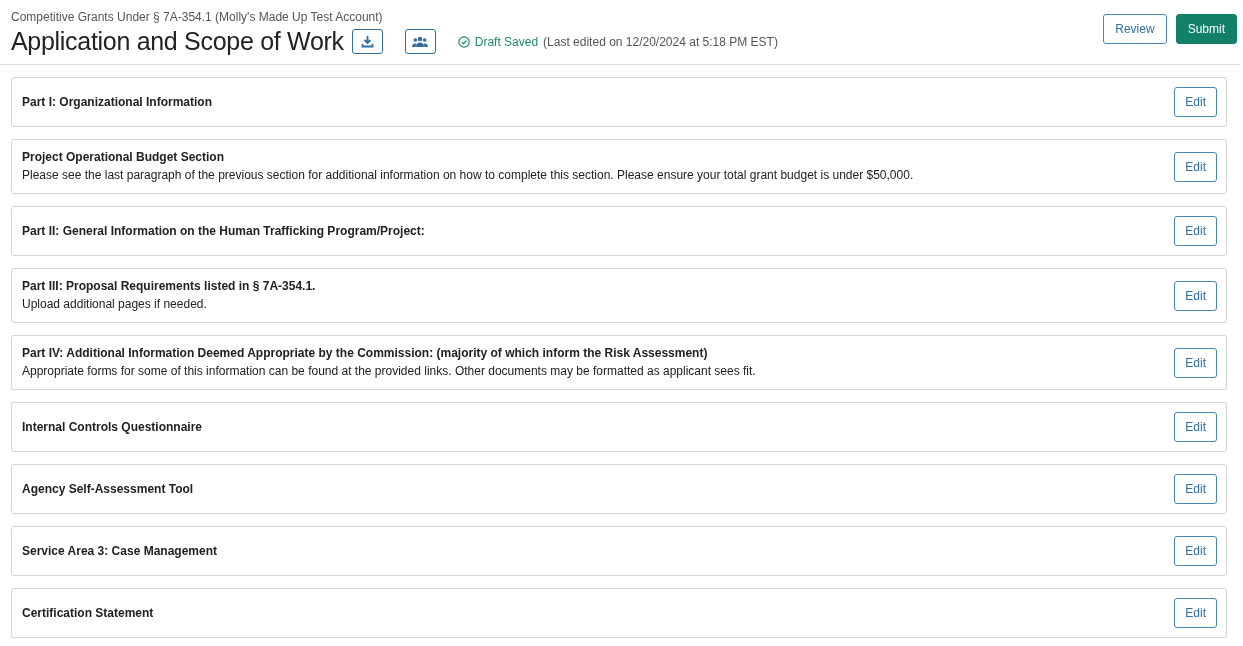 This screenshot has width=1243, height=646. I want to click on section-title: Service Area 3: Case Management, so click(119, 551).